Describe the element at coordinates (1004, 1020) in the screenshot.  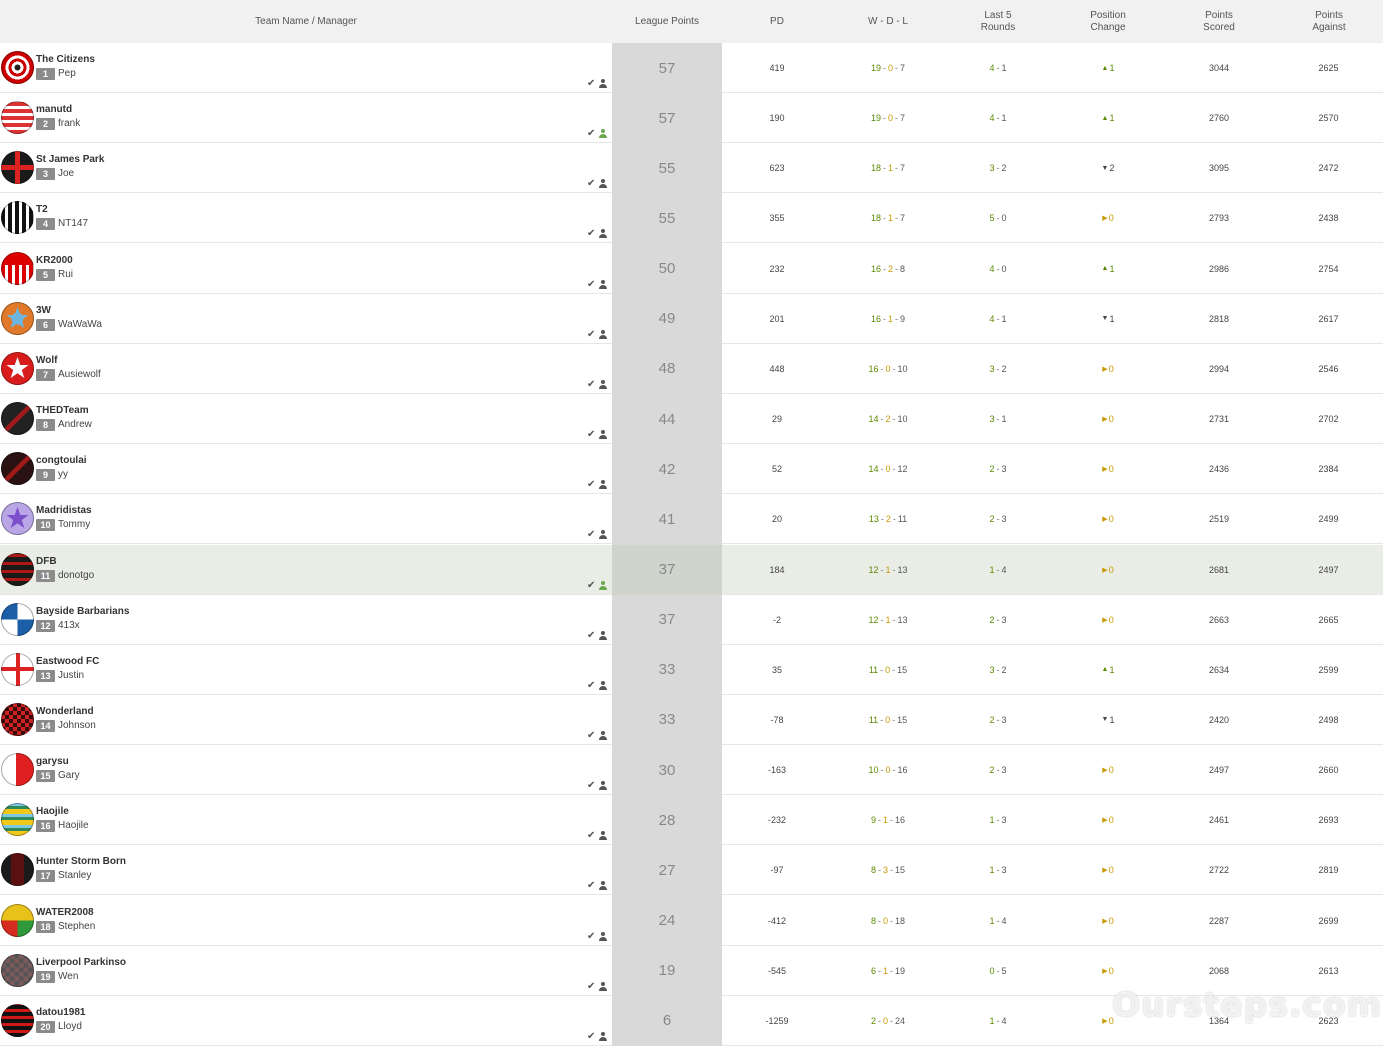
I see `last5-losses: 4` at that location.